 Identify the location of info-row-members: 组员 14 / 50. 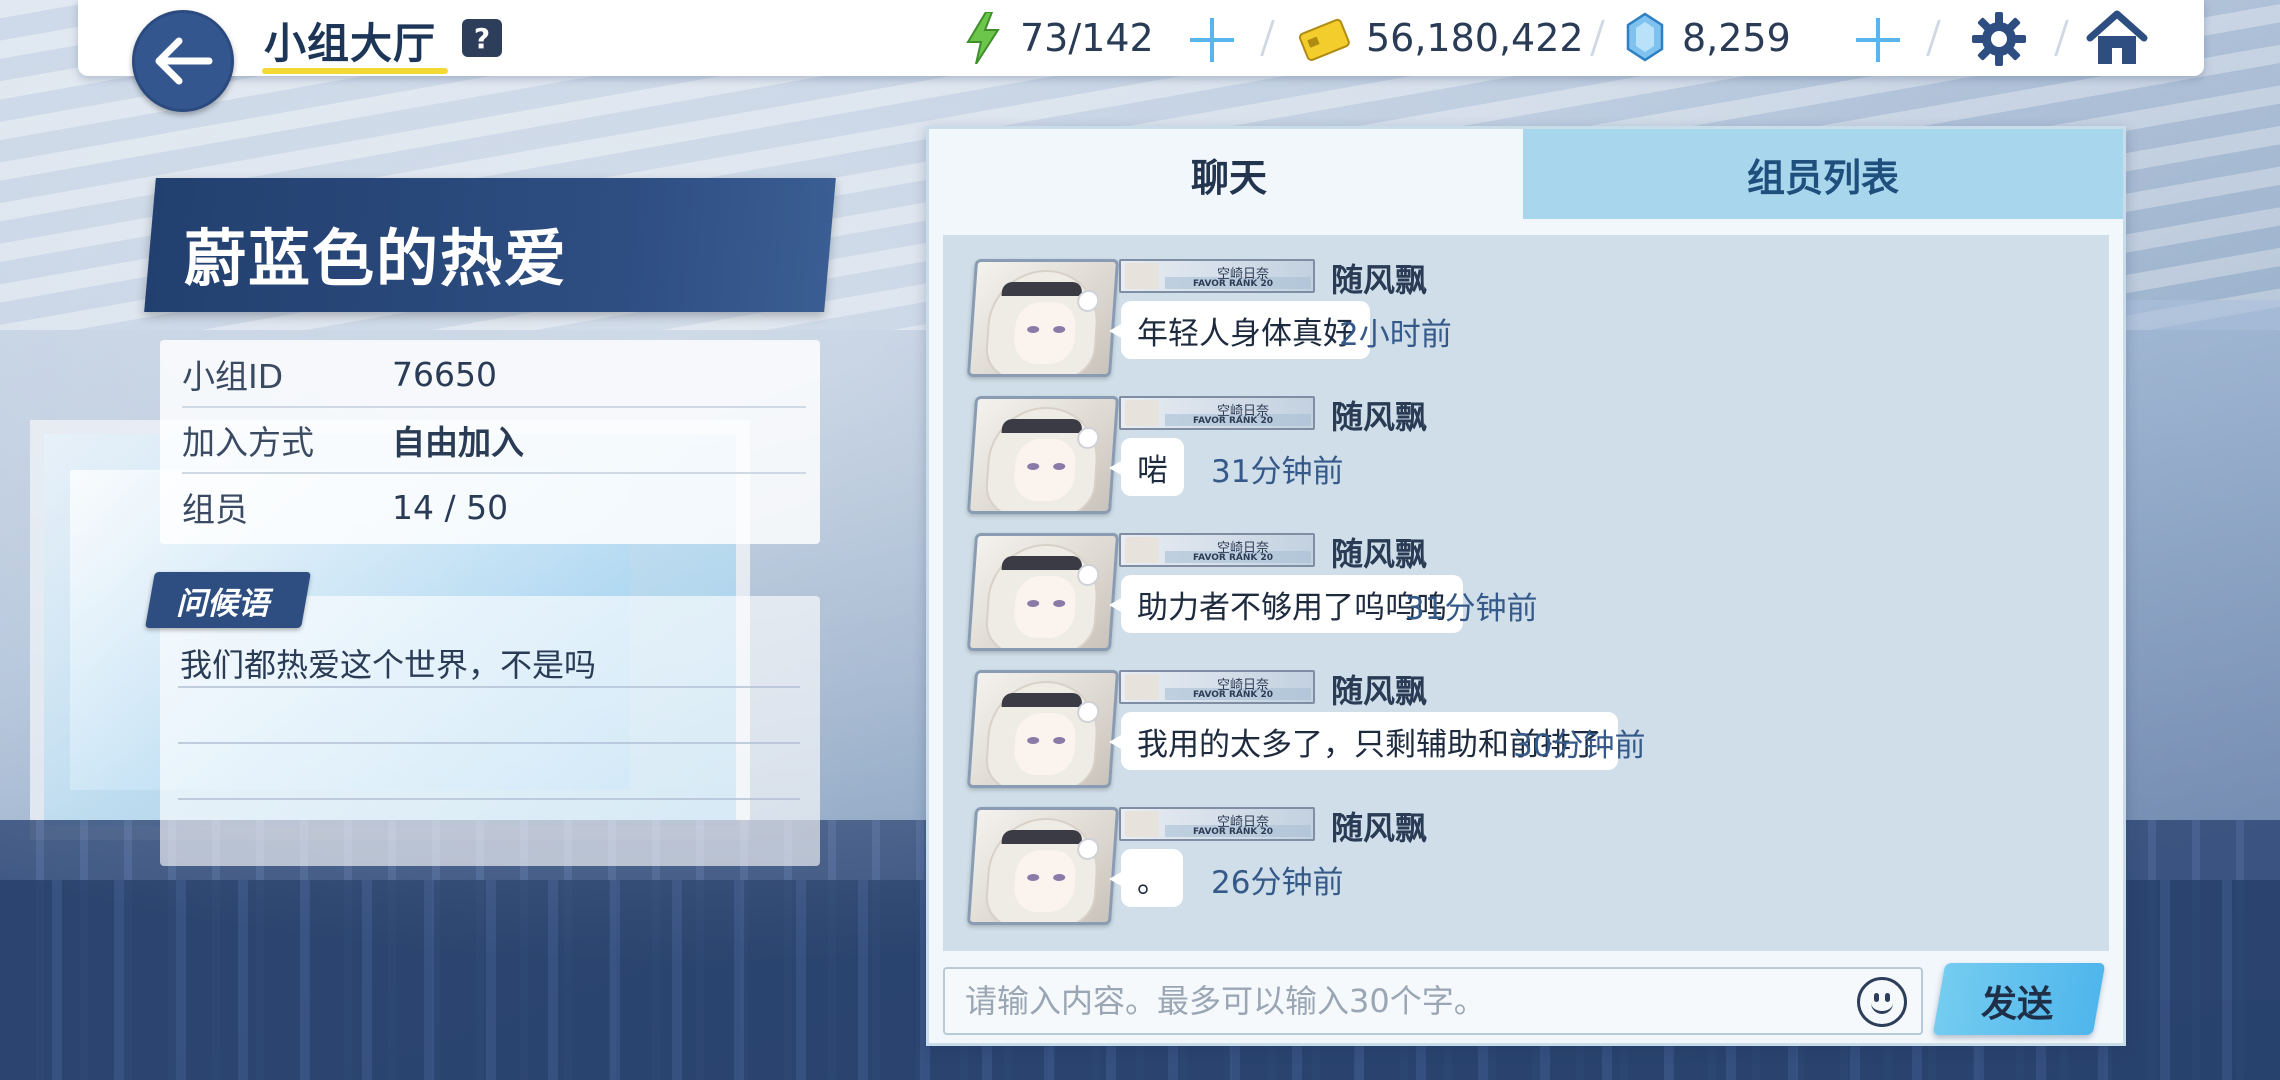
(494, 507).